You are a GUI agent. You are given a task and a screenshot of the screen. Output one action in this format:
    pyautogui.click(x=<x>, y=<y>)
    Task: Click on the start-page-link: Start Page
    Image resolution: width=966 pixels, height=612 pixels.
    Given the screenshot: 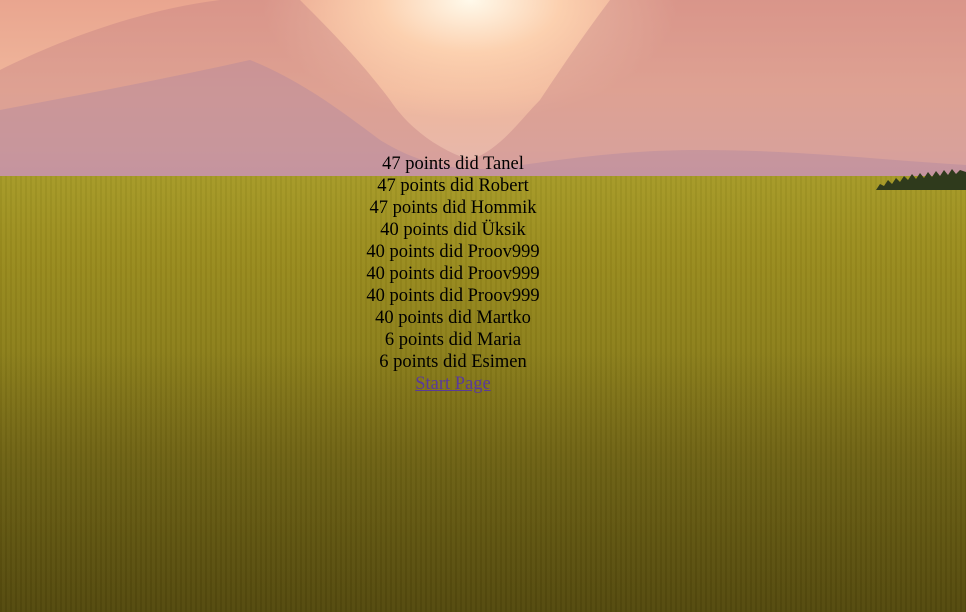 What is the action you would take?
    pyautogui.click(x=453, y=384)
    